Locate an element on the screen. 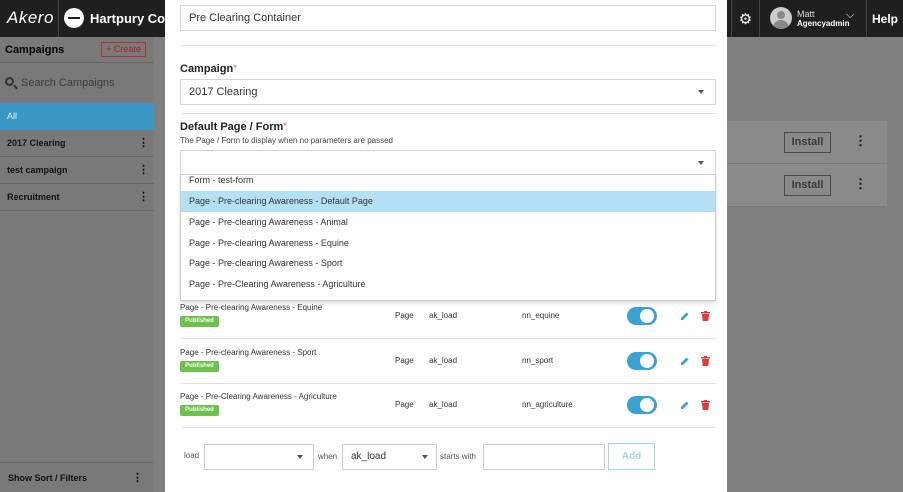 The width and height of the screenshot is (903, 492). campaign-search is located at coordinates (77, 83).